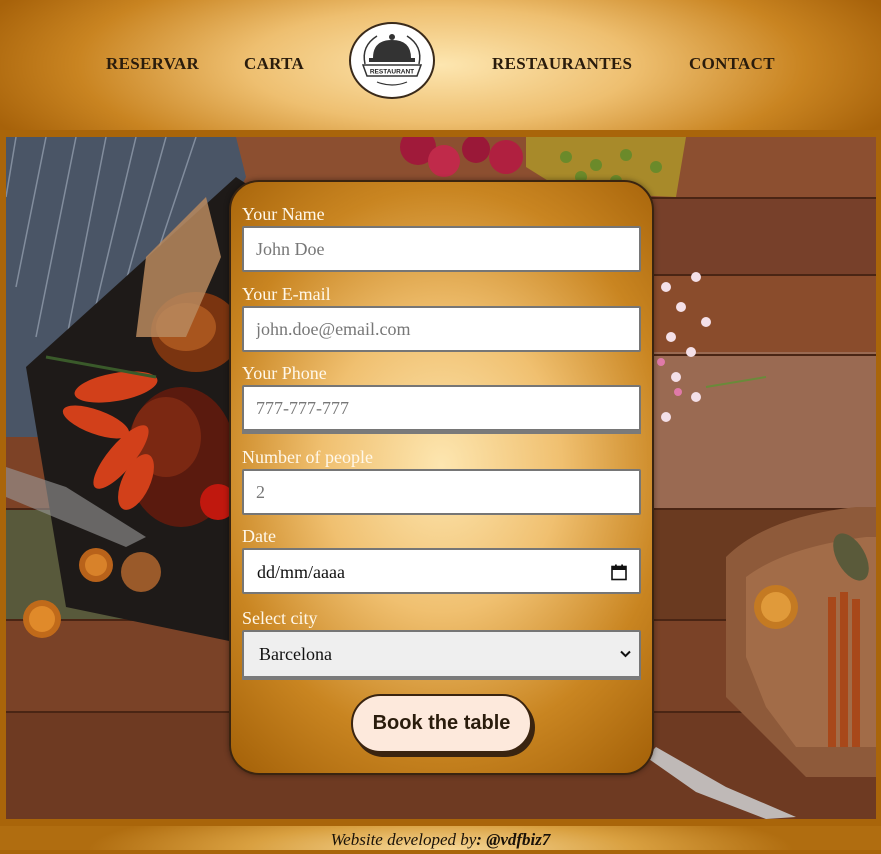 Image resolution: width=881 pixels, height=854 pixels. What do you see at coordinates (301, 572) in the screenshot?
I see `date-input-value: dd/mm/aaaa` at bounding box center [301, 572].